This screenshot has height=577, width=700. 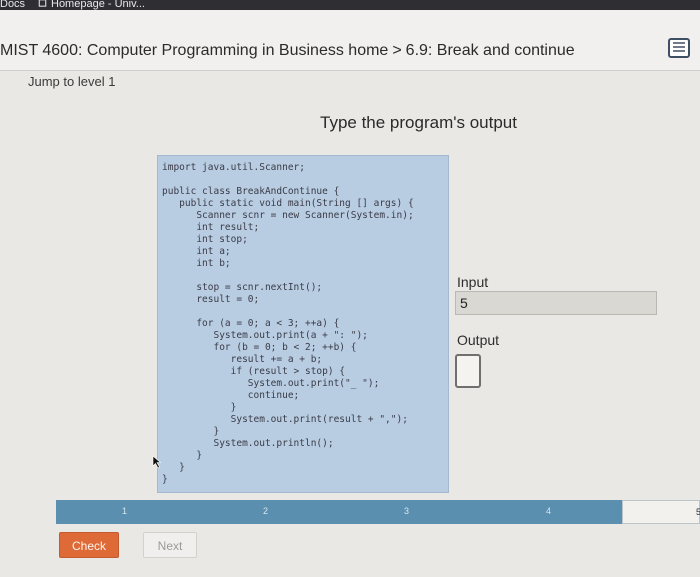 What do you see at coordinates (285, 419) in the screenshot?
I see `code-line: System.out.print(result + ",");` at bounding box center [285, 419].